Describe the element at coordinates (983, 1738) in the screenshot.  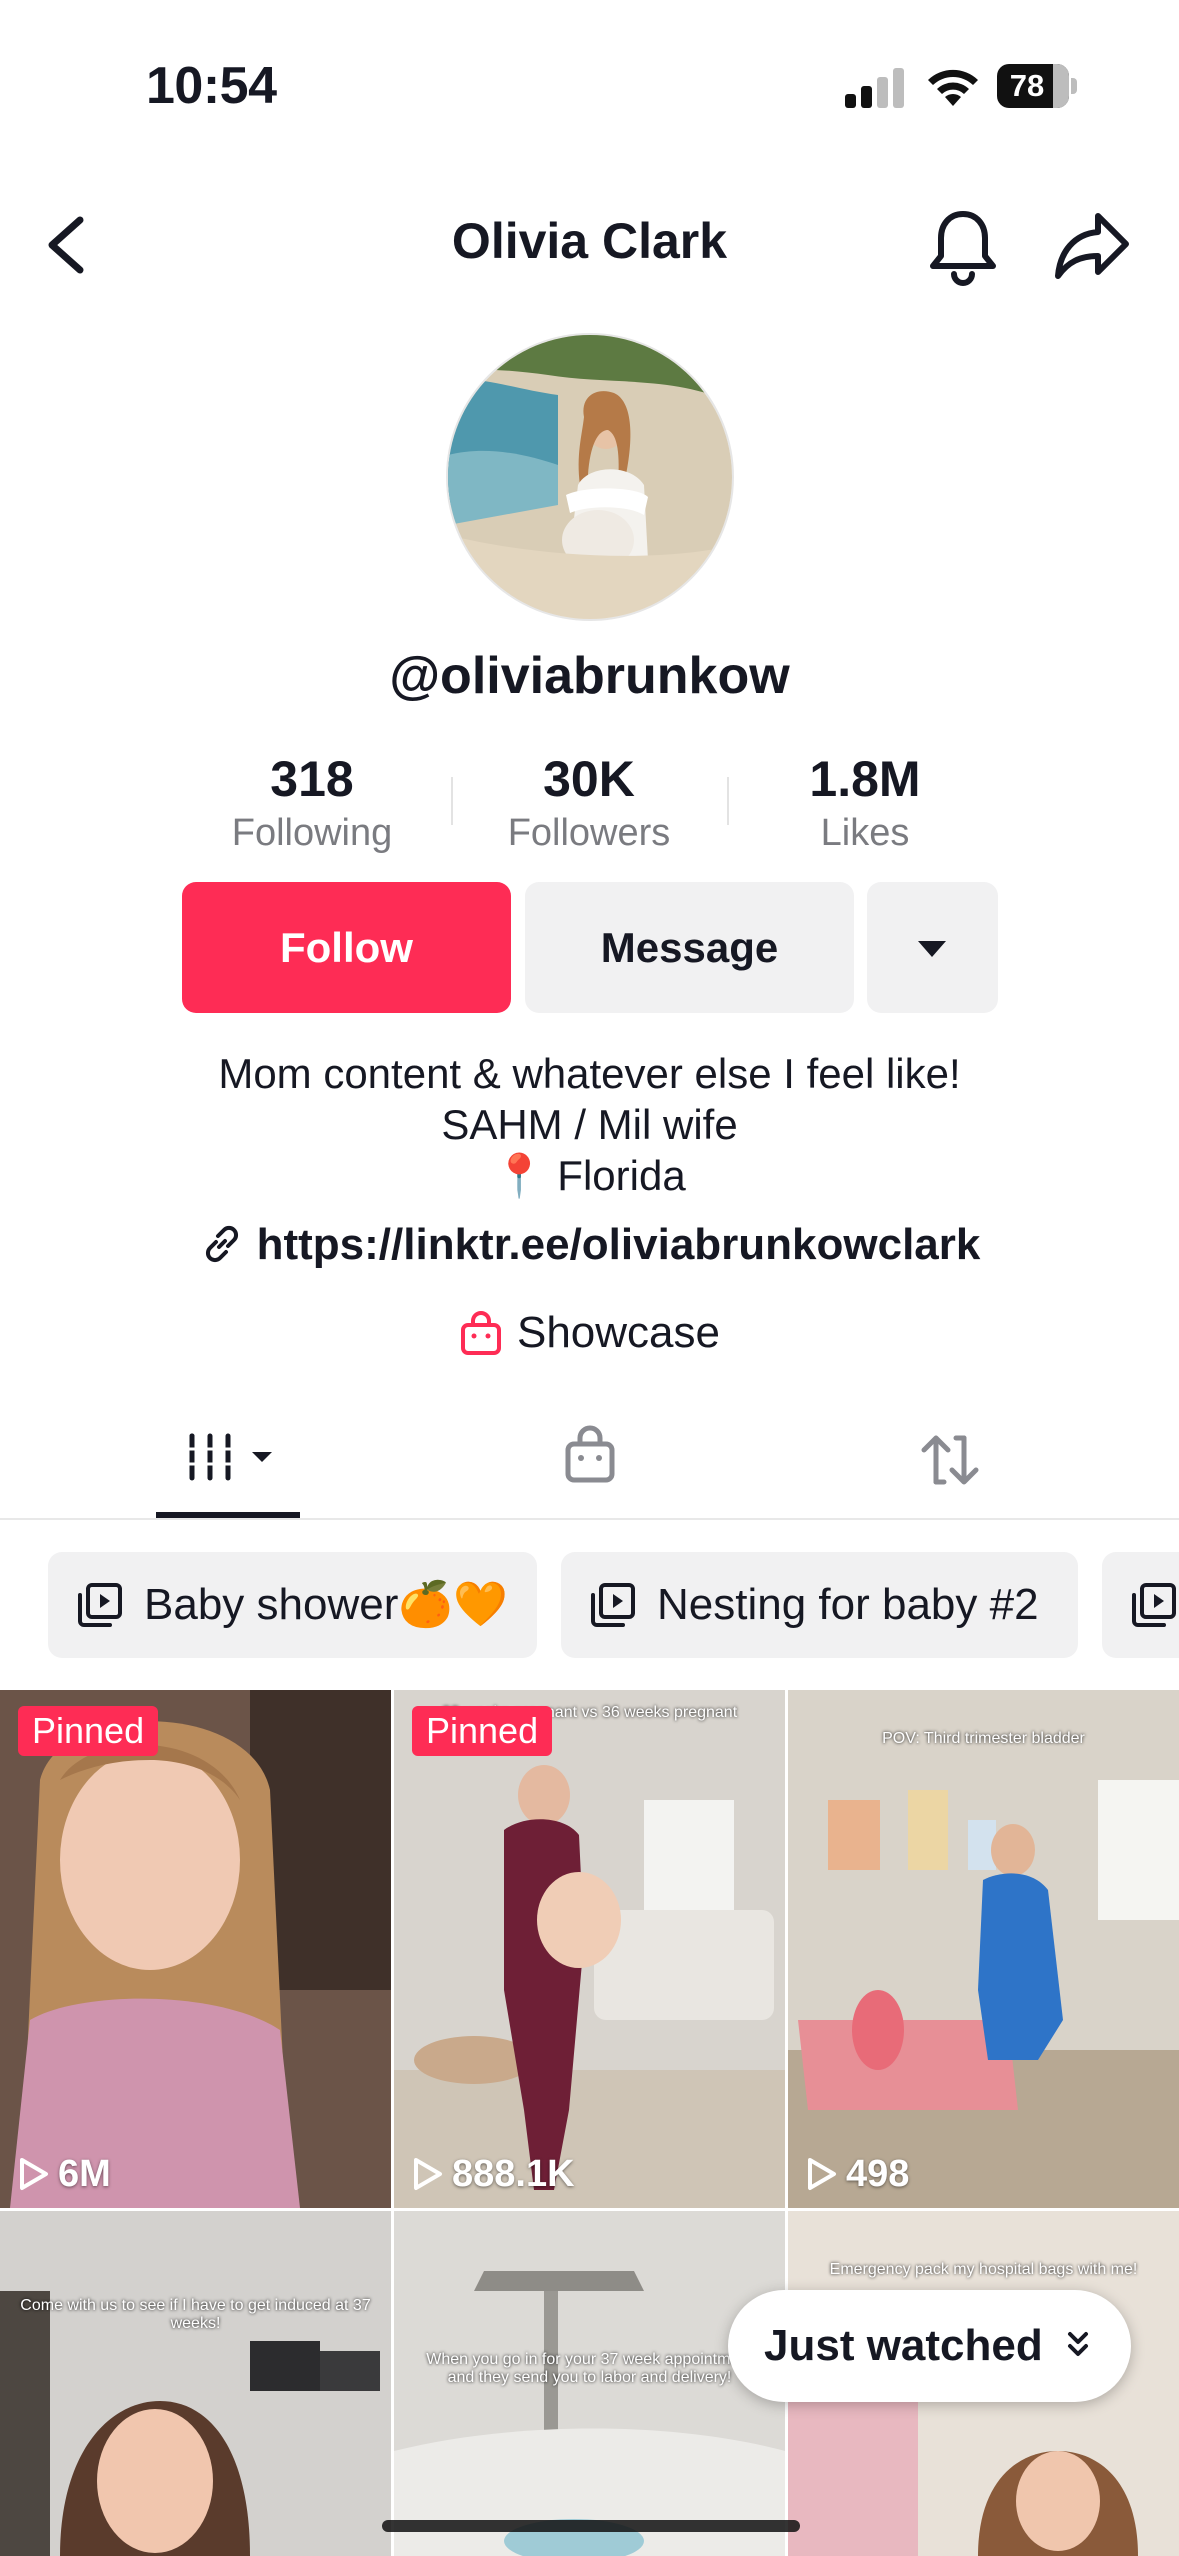
I see `video-caption: POV: Third trimester bladder` at that location.